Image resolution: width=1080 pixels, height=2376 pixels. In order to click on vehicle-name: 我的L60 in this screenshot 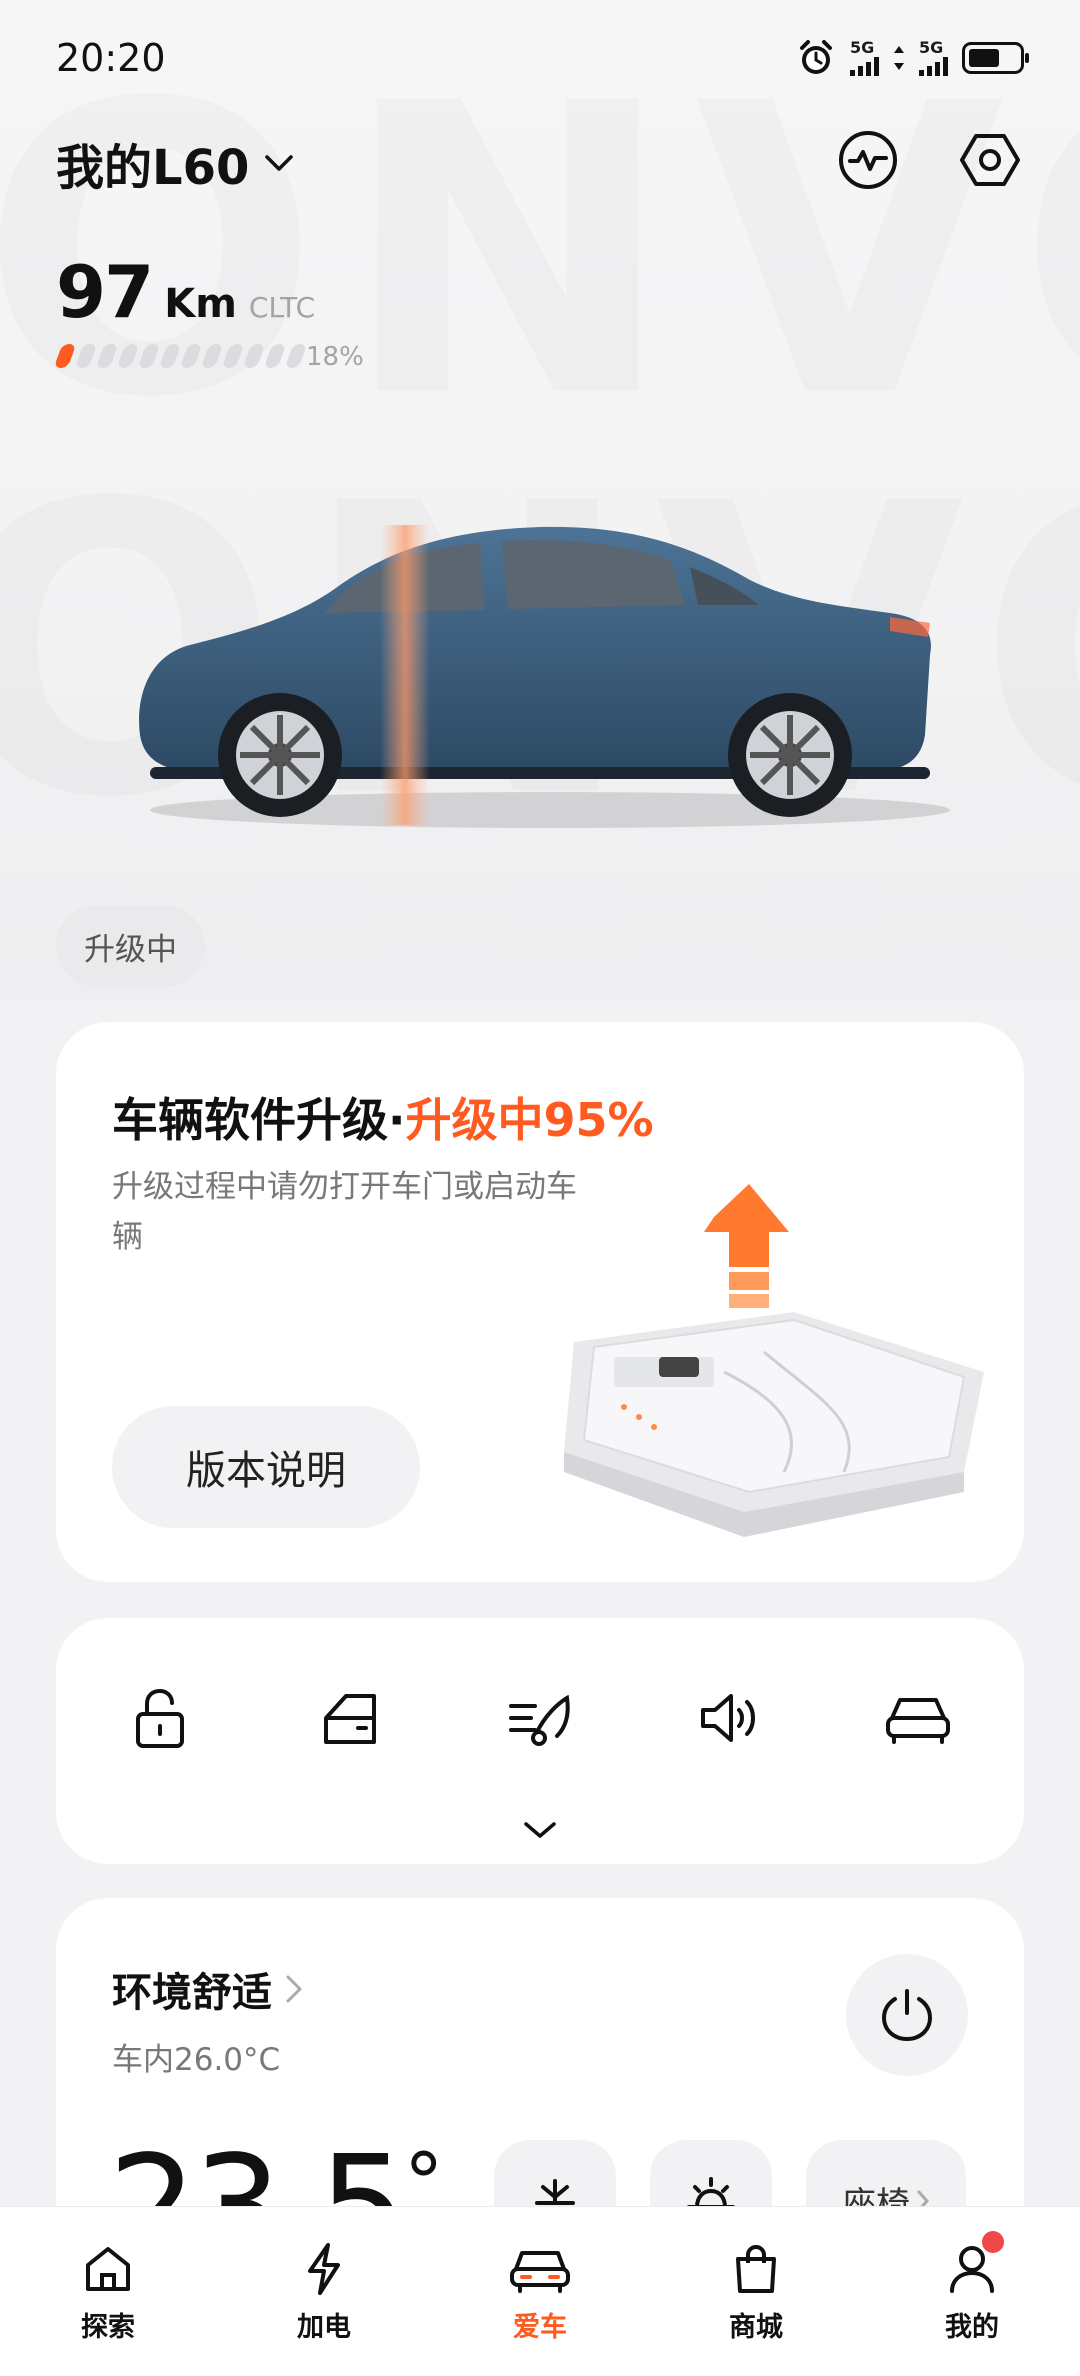, I will do `click(153, 168)`.